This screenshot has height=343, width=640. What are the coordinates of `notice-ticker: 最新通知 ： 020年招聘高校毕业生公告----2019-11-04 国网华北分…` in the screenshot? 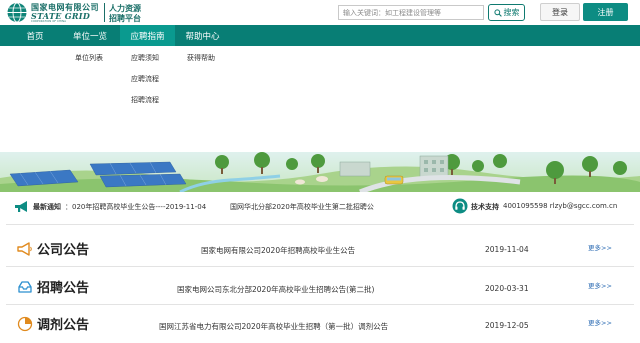 It's located at (320, 206).